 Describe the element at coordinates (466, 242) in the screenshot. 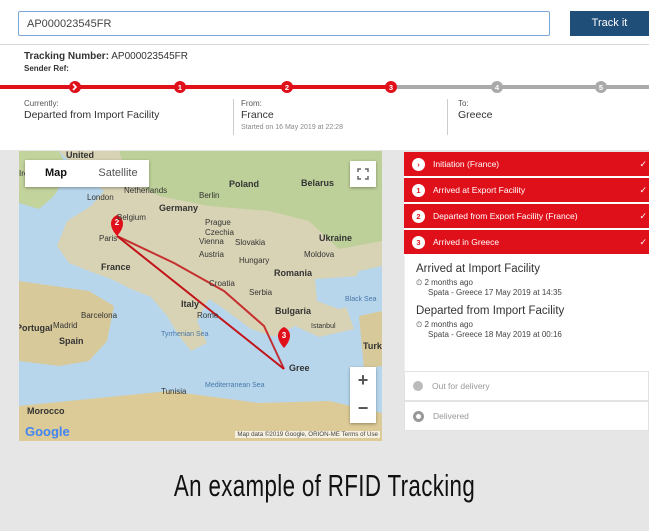

I see `step-label: Arrived in Greece` at that location.